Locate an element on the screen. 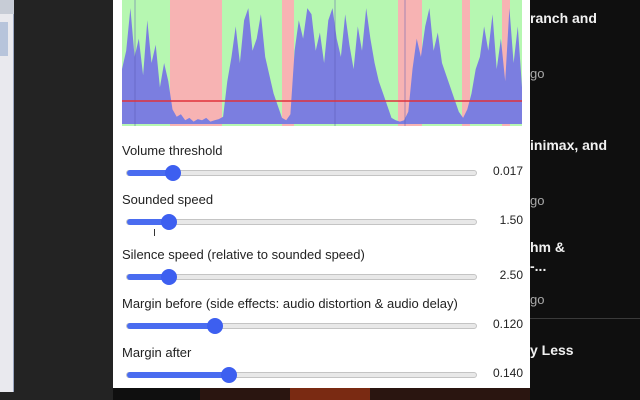  thumbnail-image is located at coordinates (330, 394).